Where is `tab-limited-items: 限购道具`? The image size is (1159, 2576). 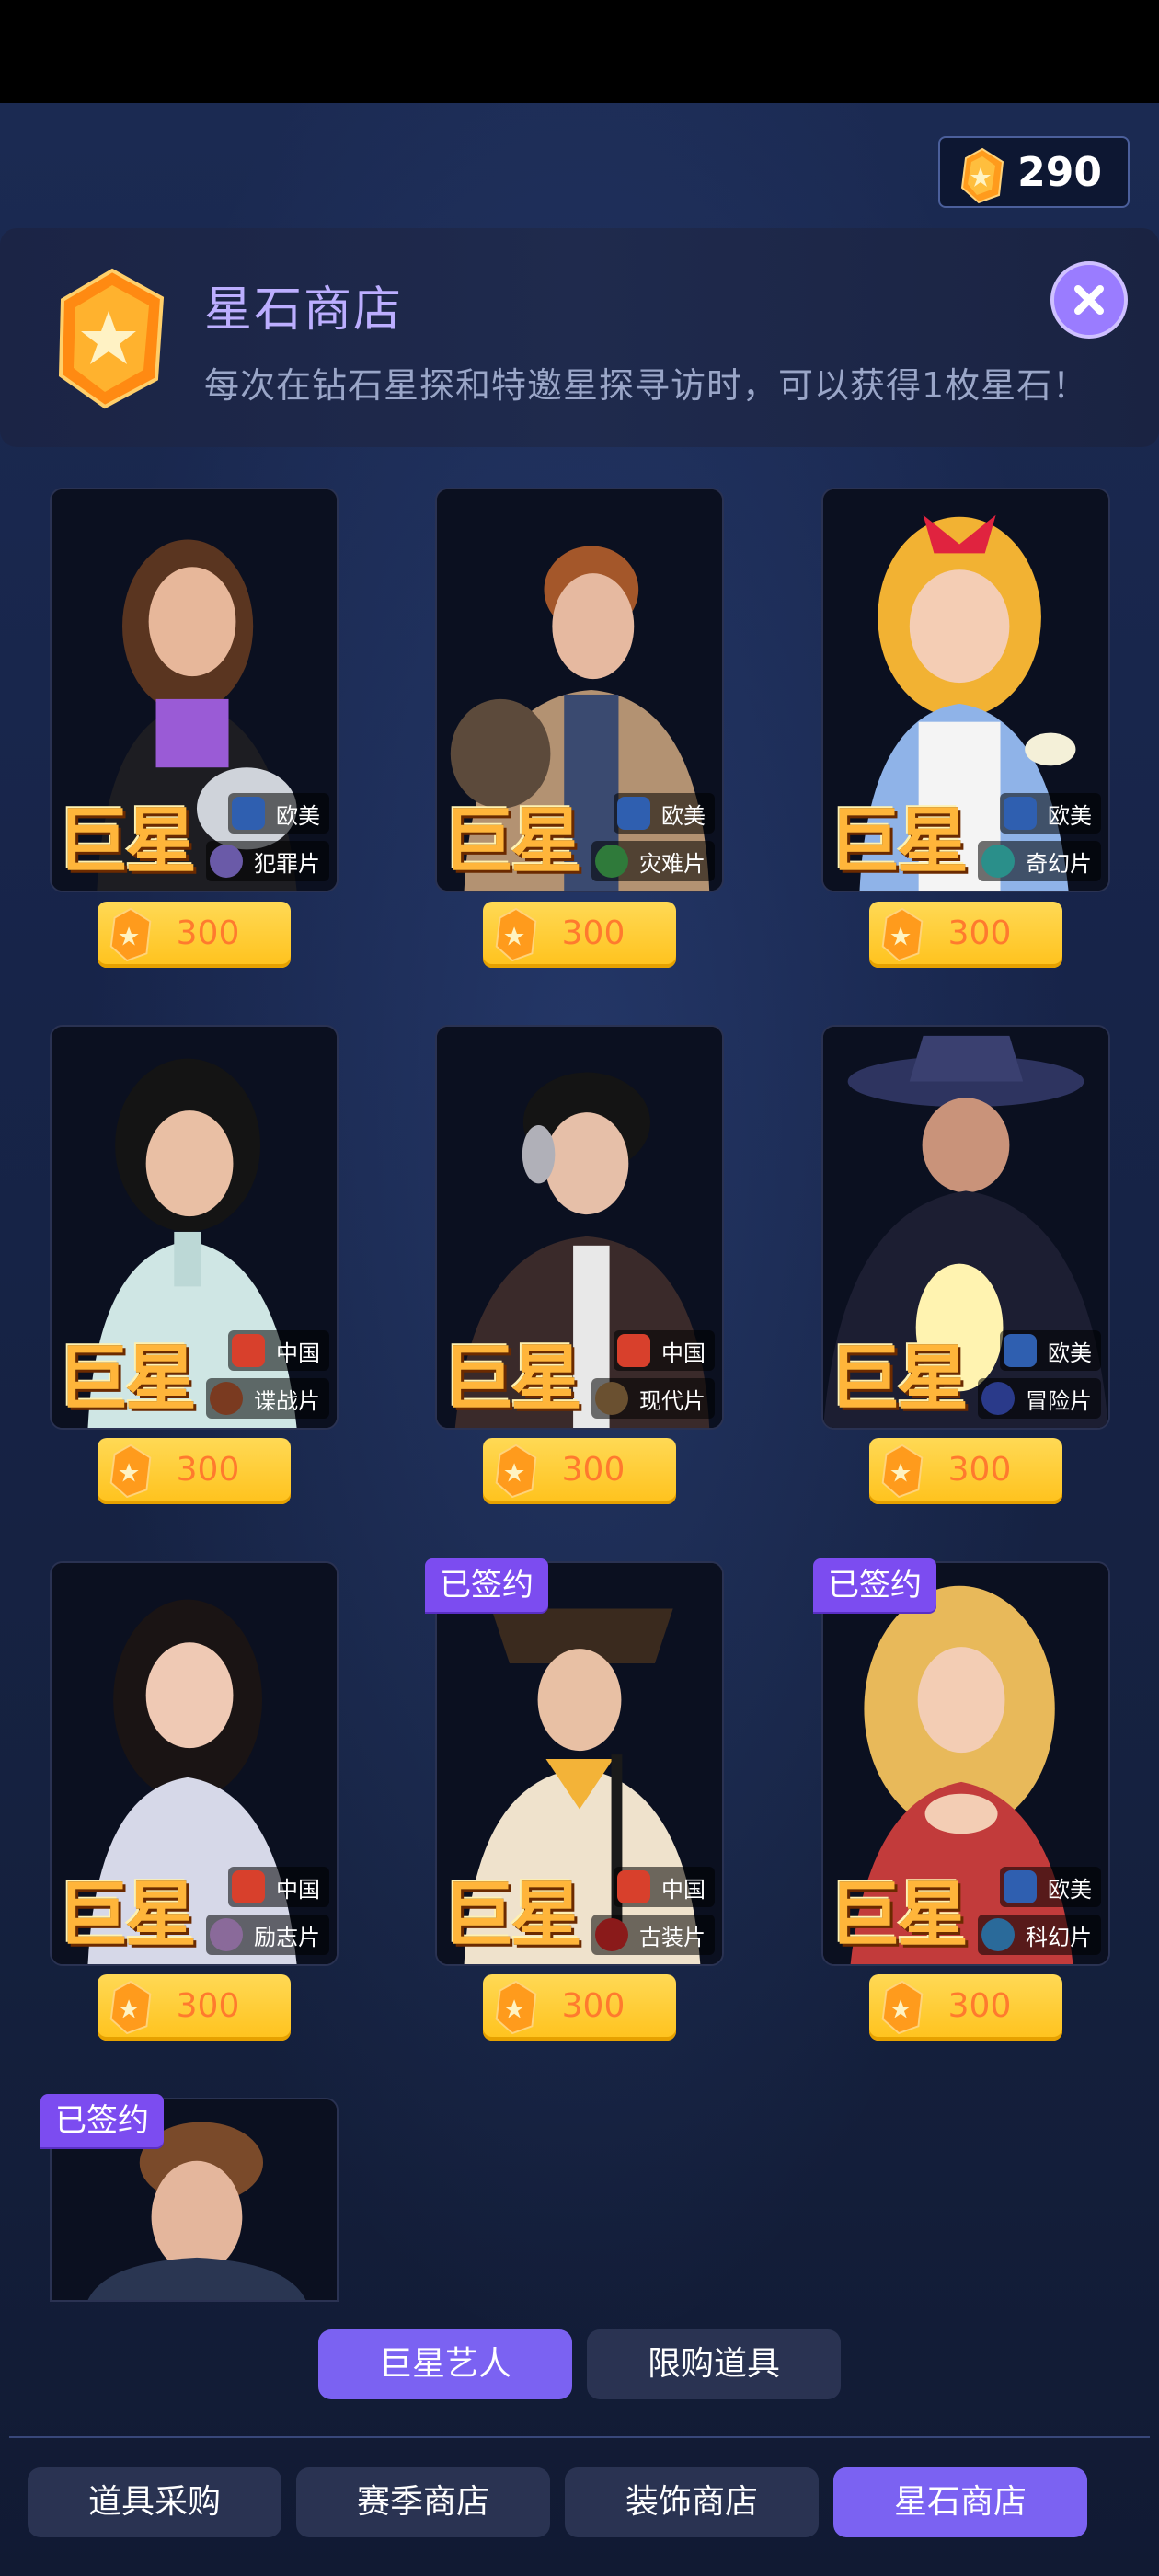 tab-limited-items: 限购道具 is located at coordinates (714, 2364).